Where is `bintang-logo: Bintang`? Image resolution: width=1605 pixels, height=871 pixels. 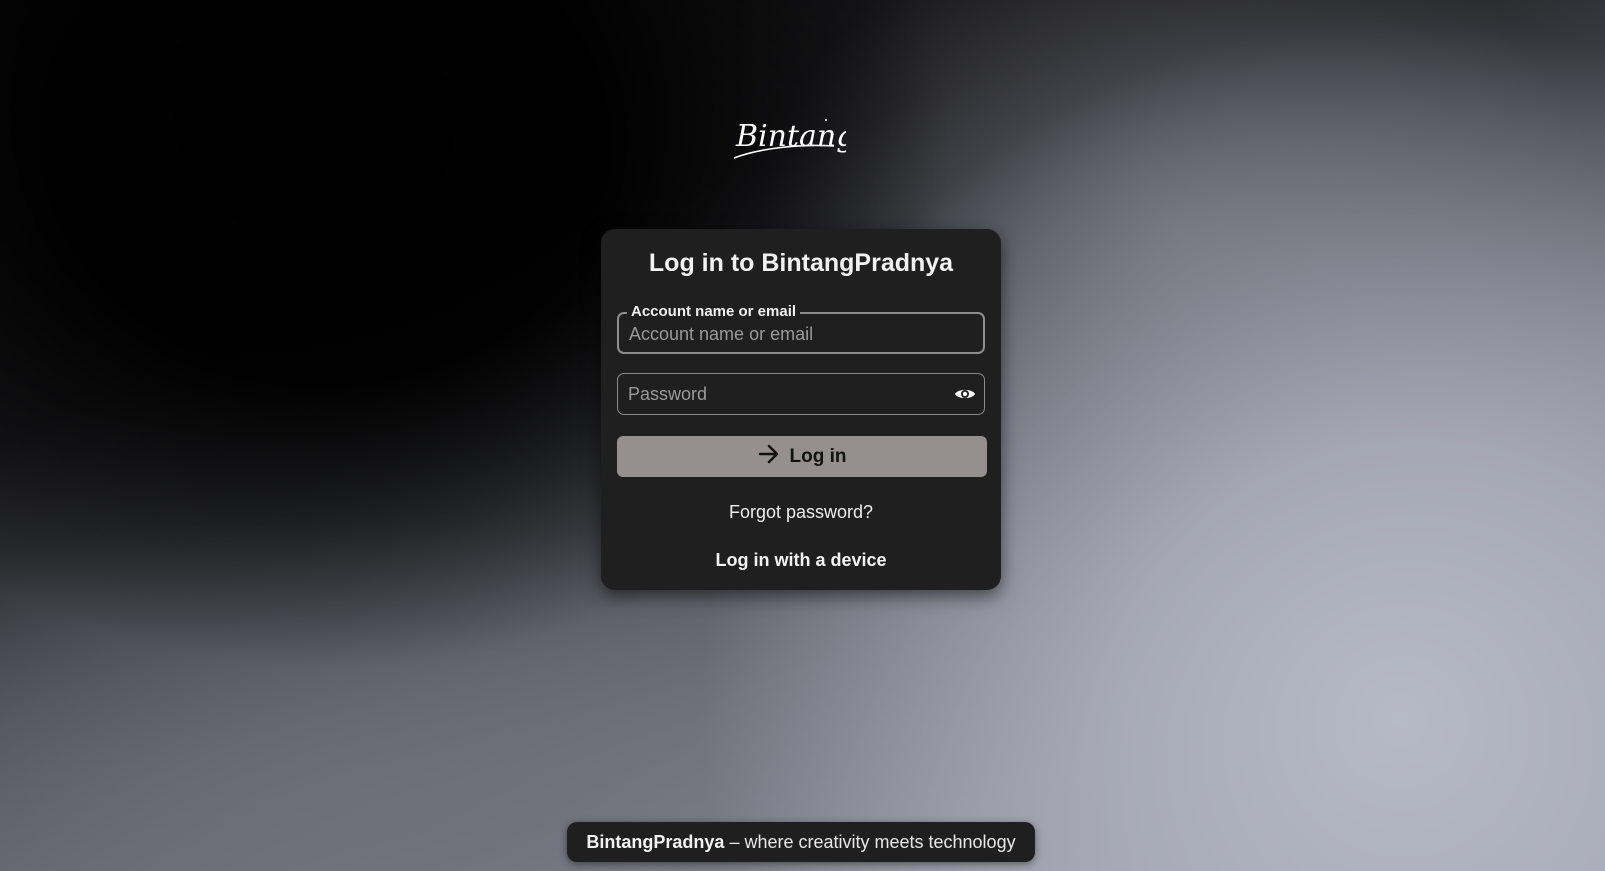
bintang-logo: Bintang is located at coordinates (792, 140).